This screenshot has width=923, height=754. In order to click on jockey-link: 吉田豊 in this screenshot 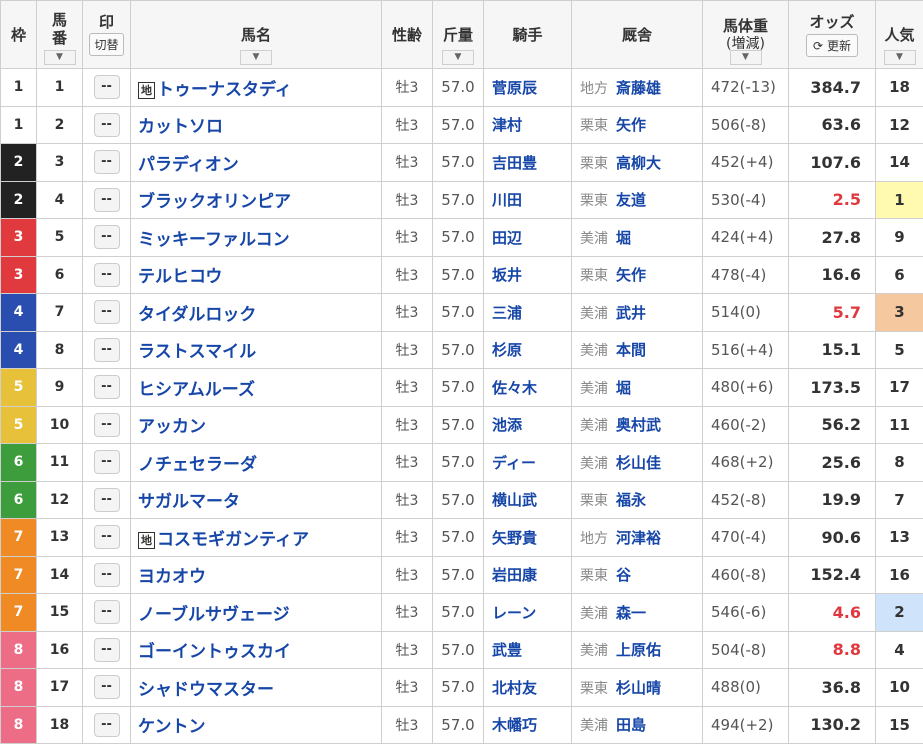, I will do `click(514, 163)`.